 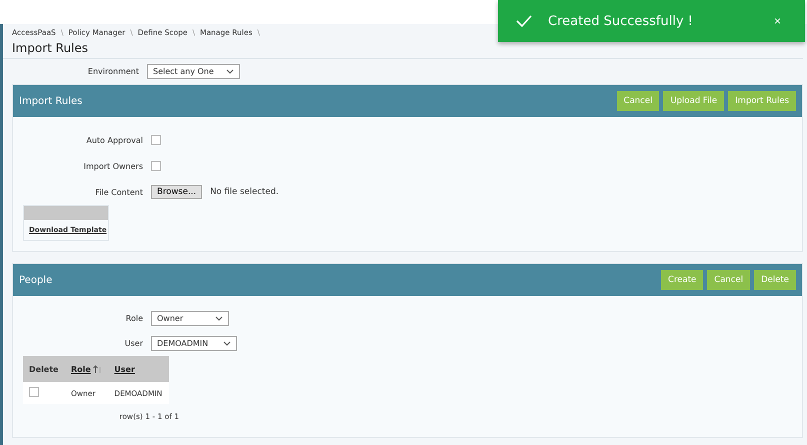 What do you see at coordinates (50, 101) in the screenshot?
I see `panel-title: Import Rules` at bounding box center [50, 101].